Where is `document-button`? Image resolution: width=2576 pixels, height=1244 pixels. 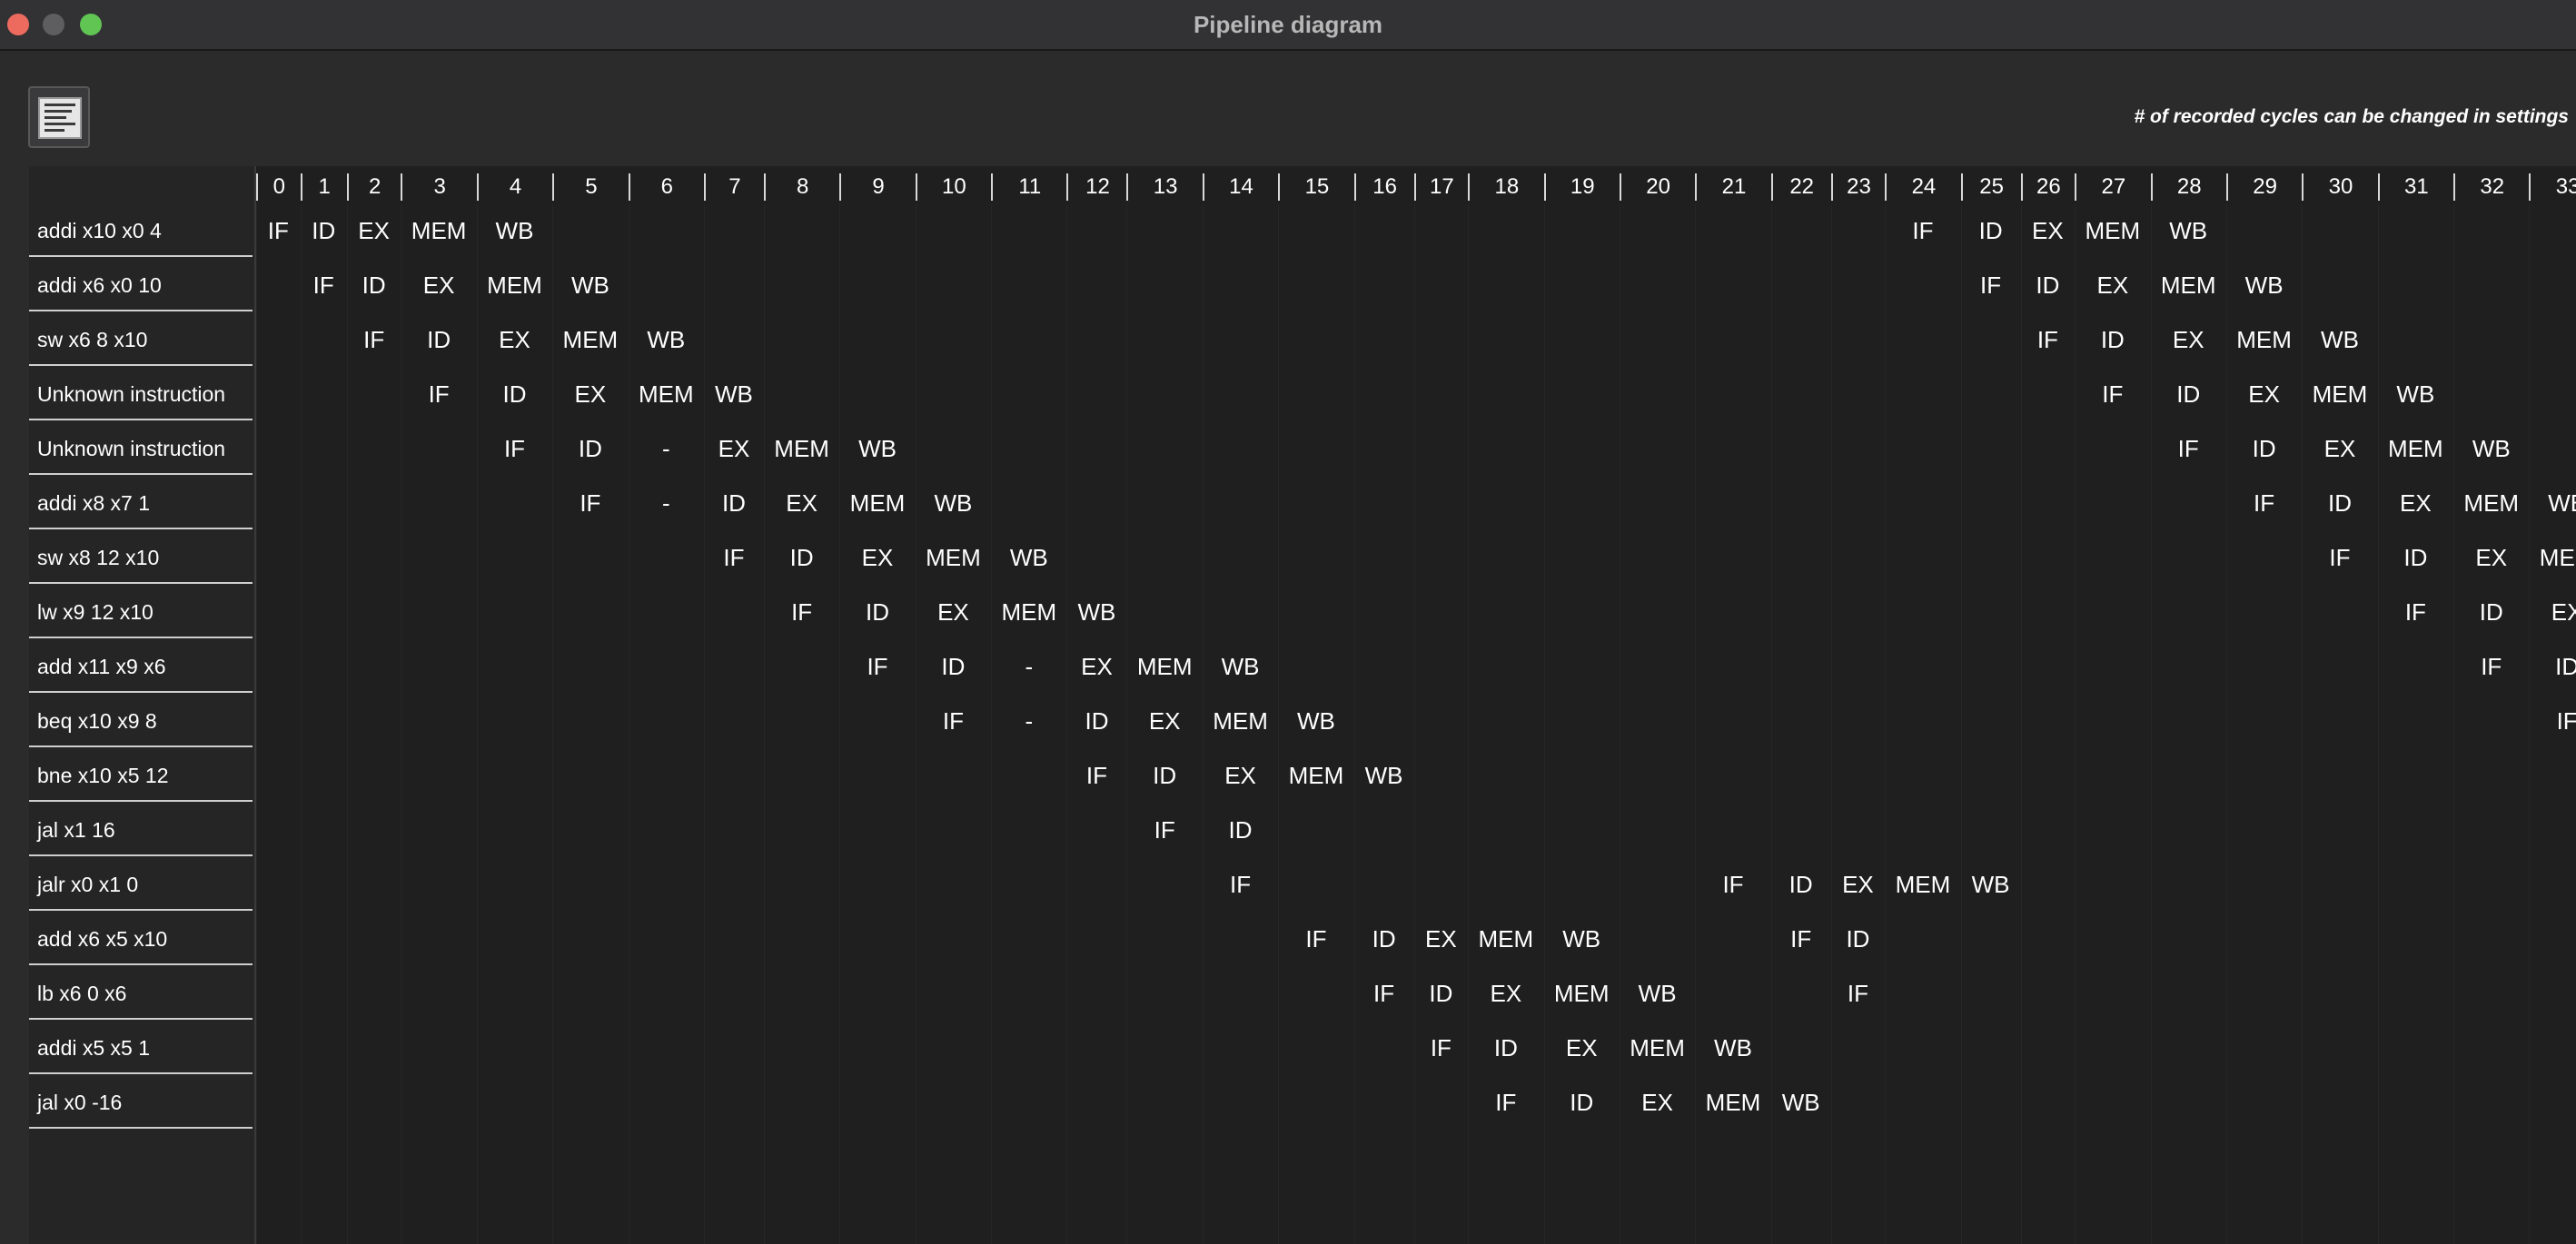
document-button is located at coordinates (59, 117).